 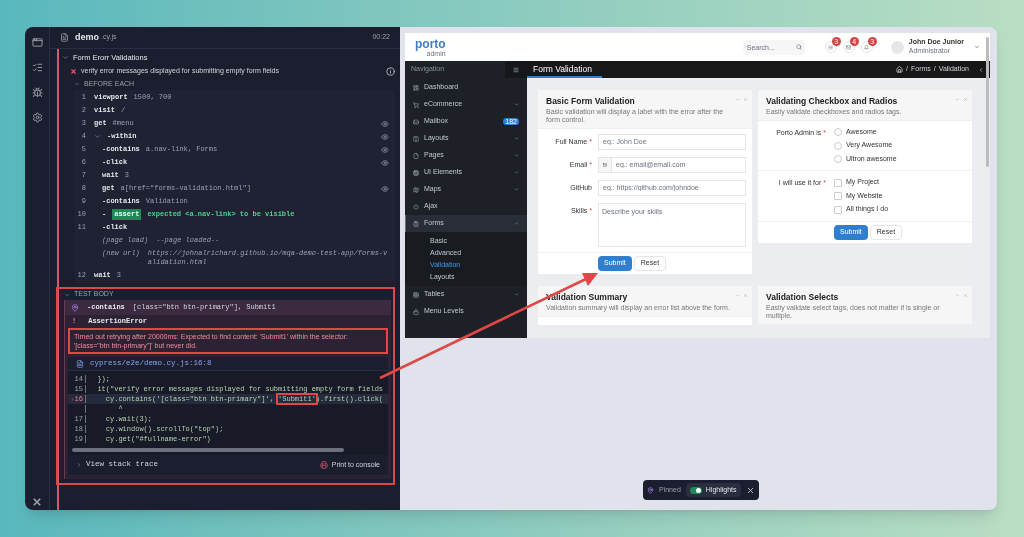 I want to click on loader-icon, so click(x=416, y=206).